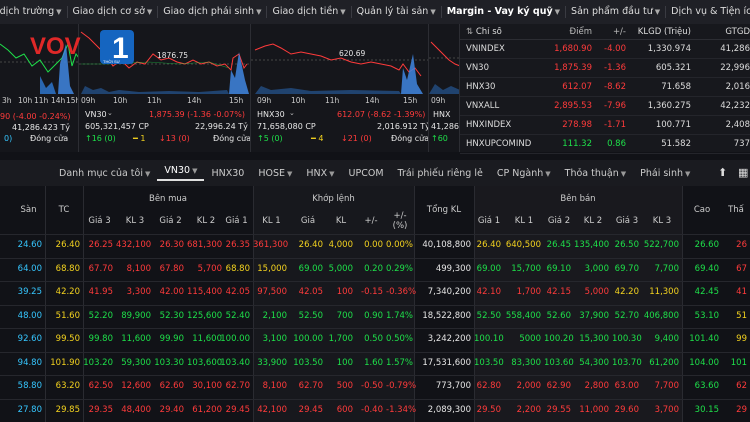 Image resolution: width=750 pixels, height=422 pixels. What do you see at coordinates (558, 386) in the screenshot?
I see `board-cell: 62.90` at bounding box center [558, 386].